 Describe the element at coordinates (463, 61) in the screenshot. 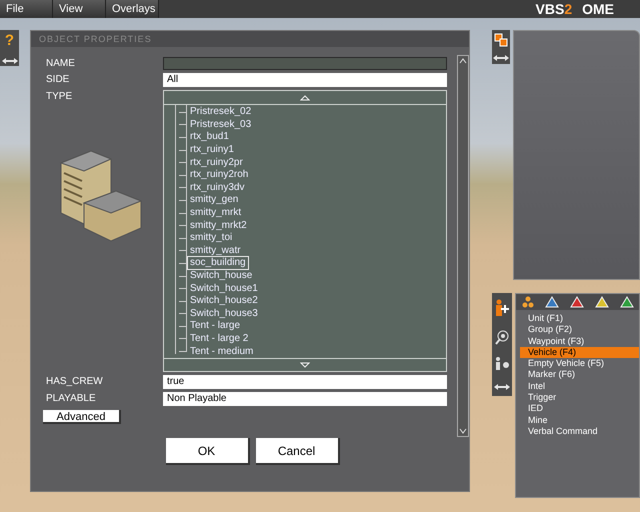

I see `chevron-up-icon` at that location.